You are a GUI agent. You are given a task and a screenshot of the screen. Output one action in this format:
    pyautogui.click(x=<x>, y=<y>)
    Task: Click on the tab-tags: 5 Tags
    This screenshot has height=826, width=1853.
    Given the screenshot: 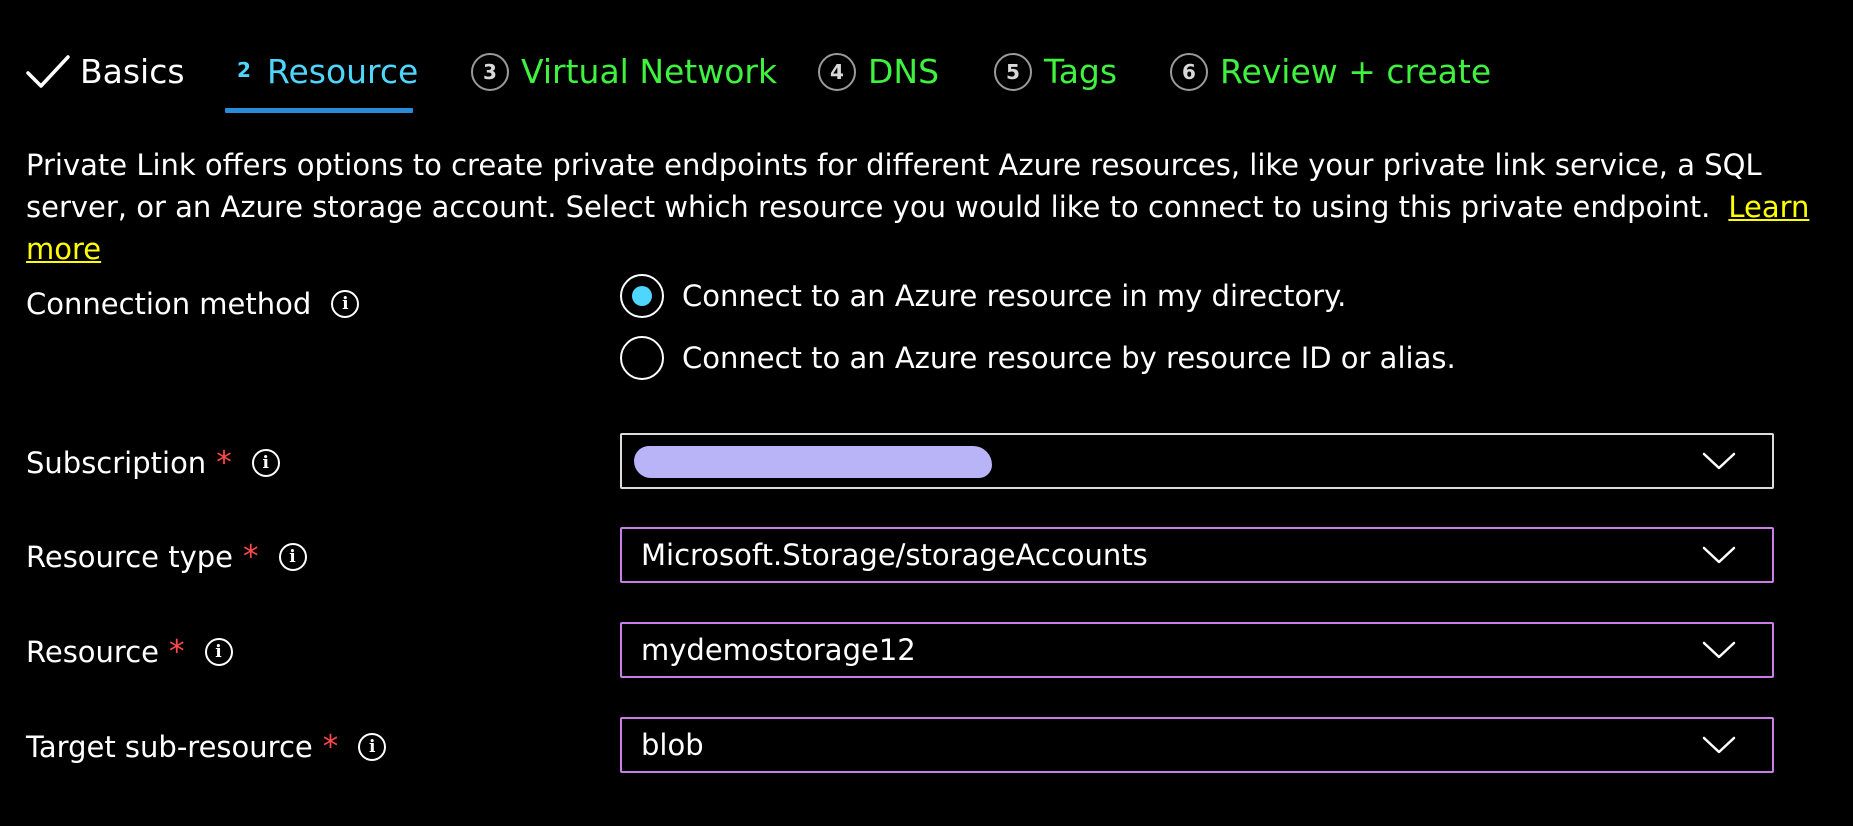 What is the action you would take?
    pyautogui.click(x=1055, y=74)
    